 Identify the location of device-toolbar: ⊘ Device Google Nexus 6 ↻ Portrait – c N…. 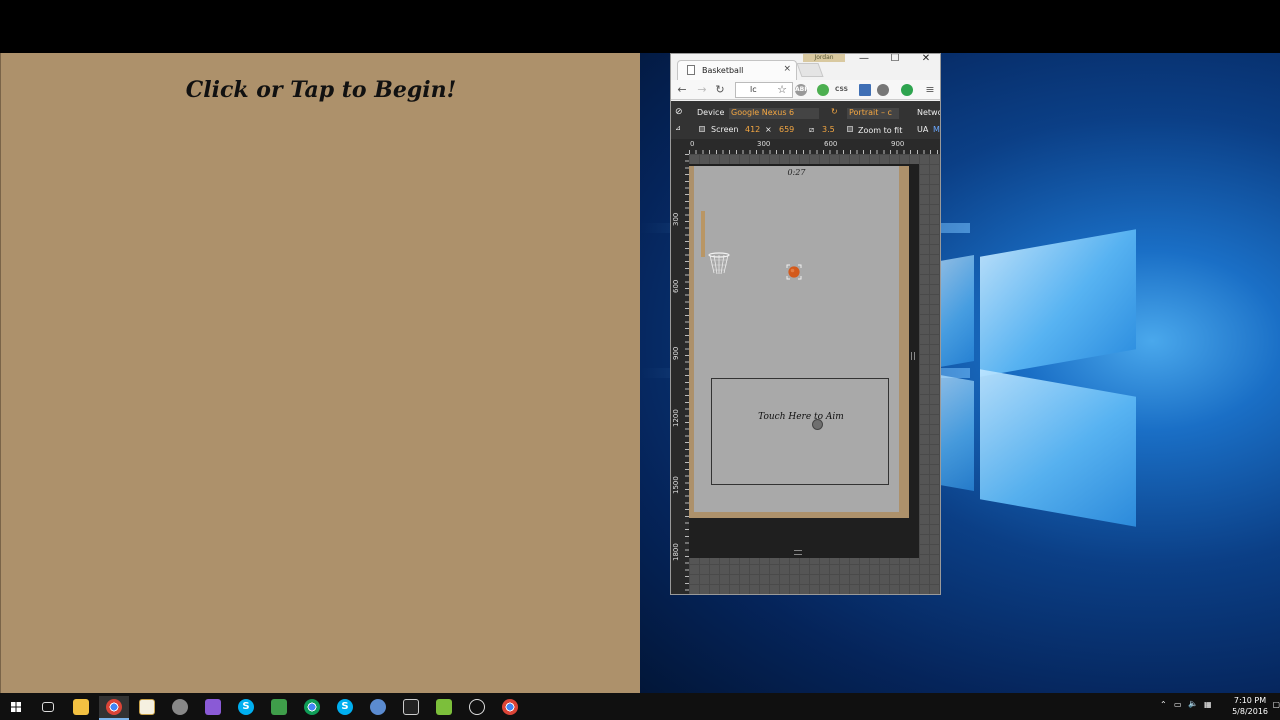
(805, 120).